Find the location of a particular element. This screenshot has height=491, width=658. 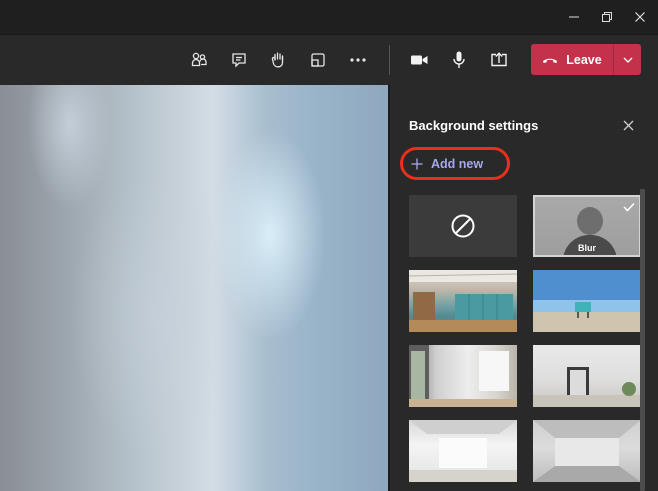

minimize-button is located at coordinates (574, 17).